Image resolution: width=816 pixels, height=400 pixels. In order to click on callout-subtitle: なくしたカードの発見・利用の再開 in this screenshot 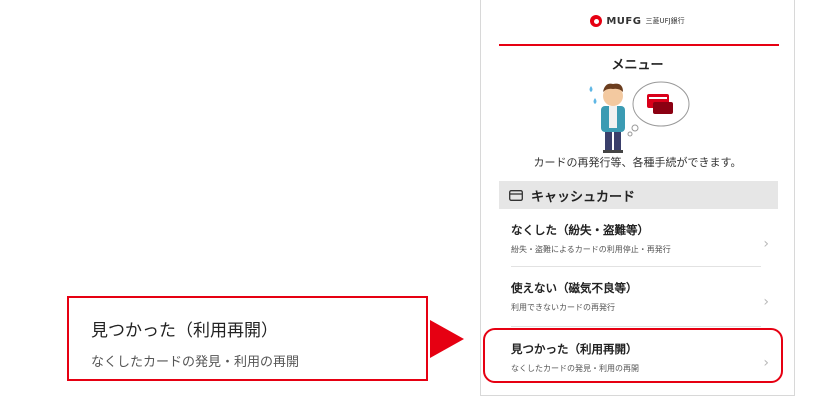, I will do `click(195, 362)`.